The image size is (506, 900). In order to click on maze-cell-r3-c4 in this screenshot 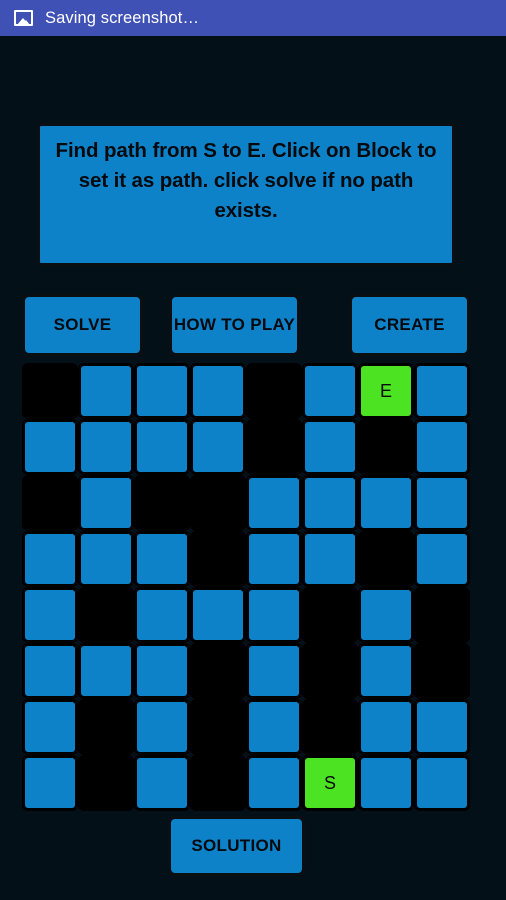, I will do `click(218, 503)`.